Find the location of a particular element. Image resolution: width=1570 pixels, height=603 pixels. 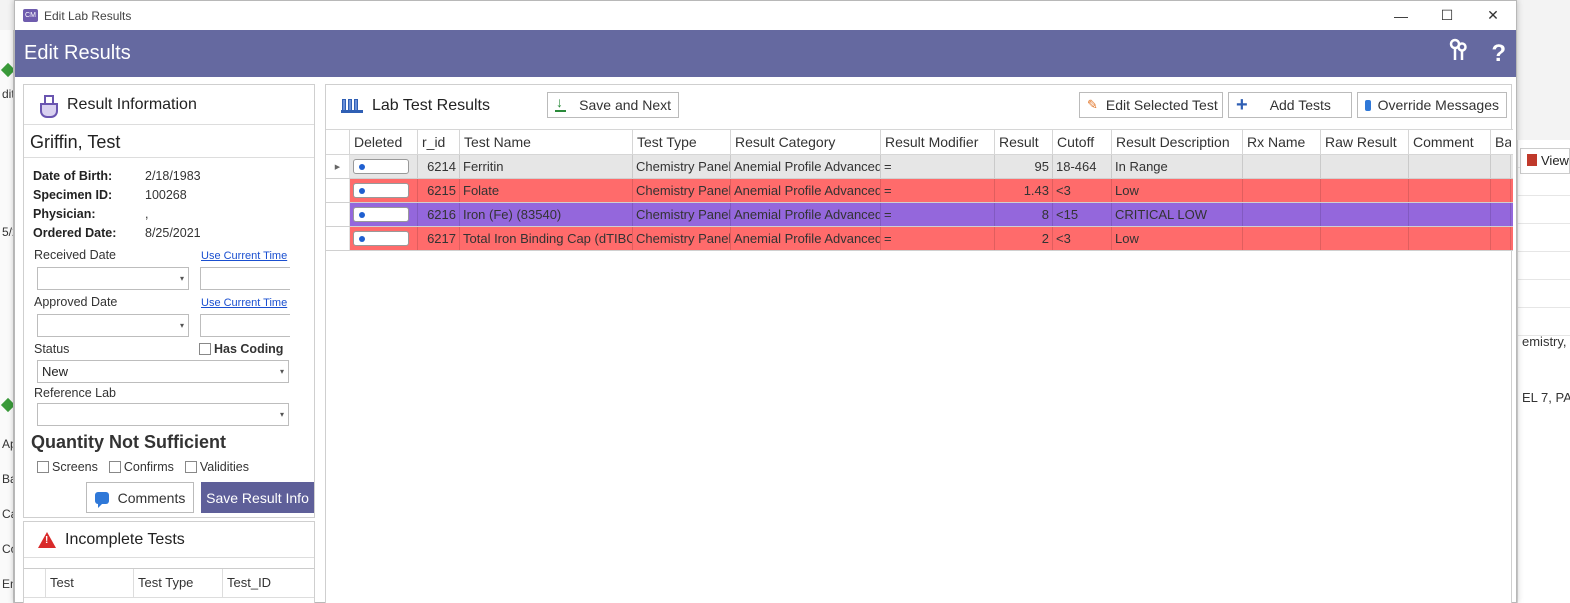

cell-result: 8 is located at coordinates (1024, 214).